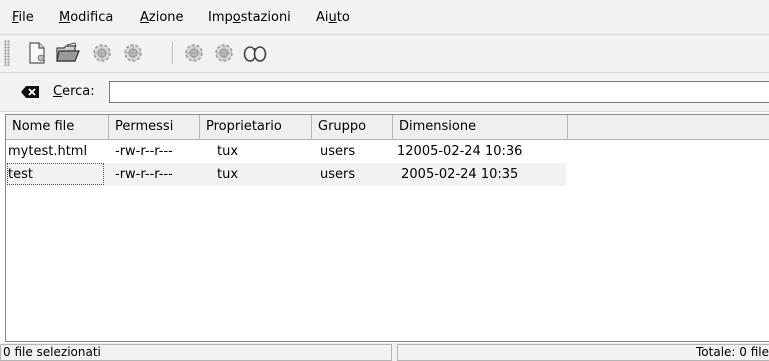 This screenshot has width=769, height=361. What do you see at coordinates (322, 17) in the screenshot?
I see `menu-aiuto-pre: Ai` at bounding box center [322, 17].